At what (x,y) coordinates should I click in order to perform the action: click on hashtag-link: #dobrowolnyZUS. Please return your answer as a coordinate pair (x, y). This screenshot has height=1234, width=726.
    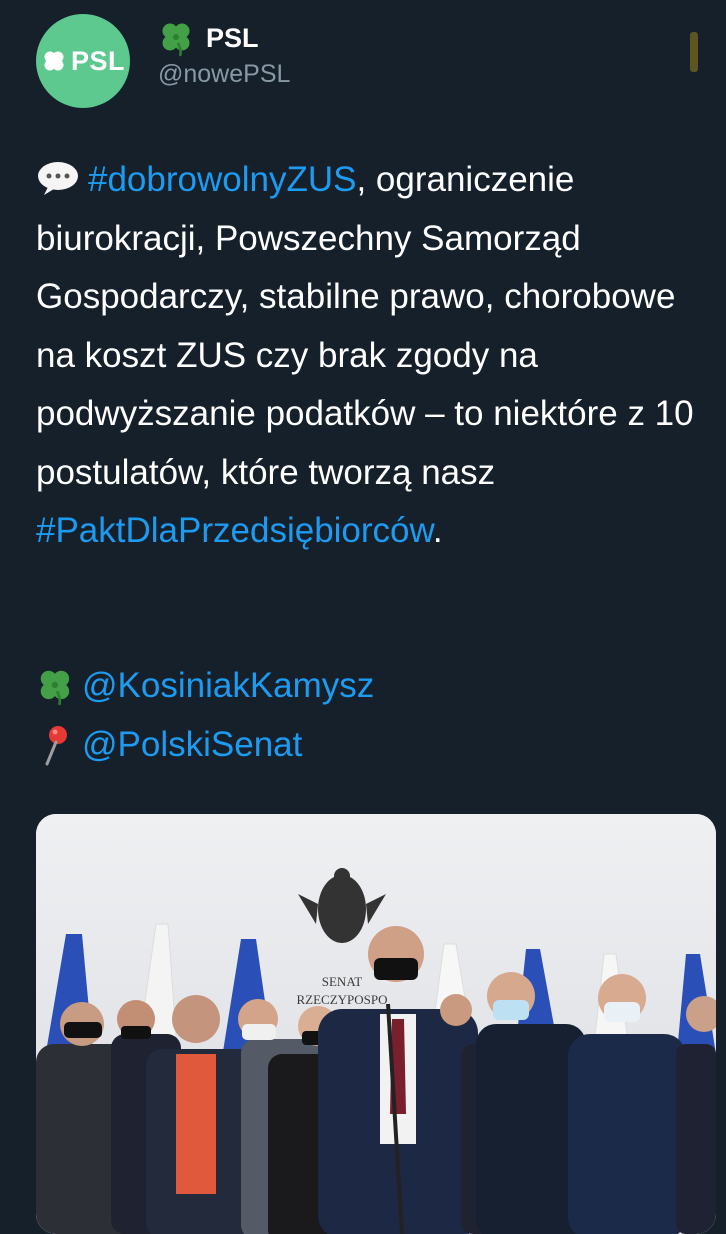
    Looking at the image, I should click on (222, 179).